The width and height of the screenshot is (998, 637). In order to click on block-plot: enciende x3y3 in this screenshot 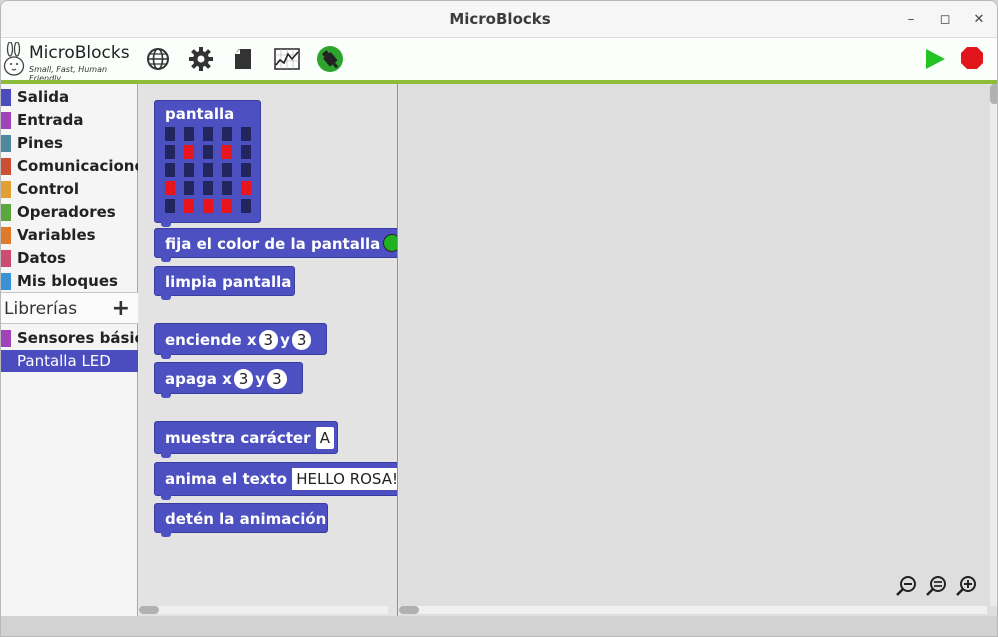, I will do `click(240, 341)`.